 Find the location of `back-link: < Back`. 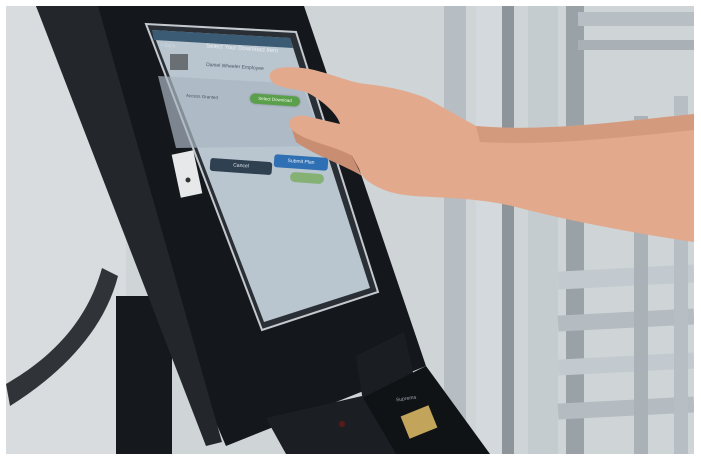

back-link: < Back is located at coordinates (168, 45).